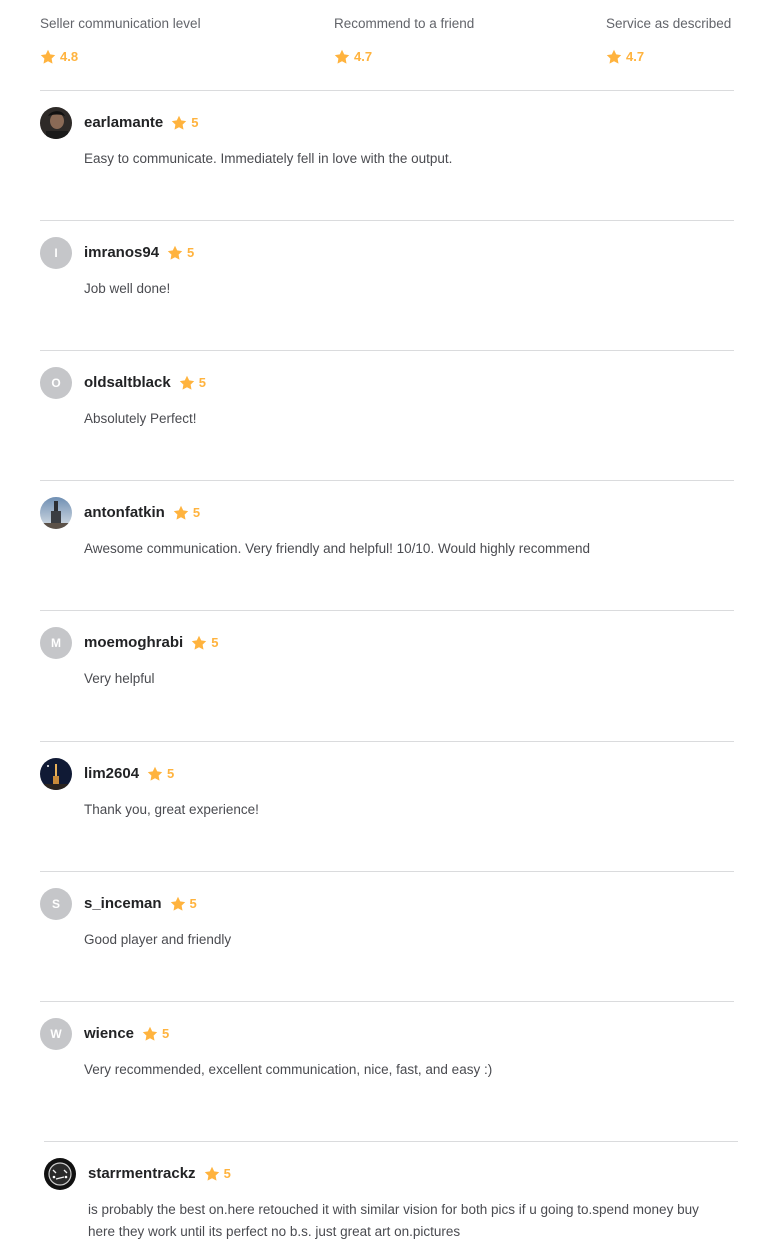 Image resolution: width=778 pixels, height=1256 pixels. I want to click on metric-recommend-to-friend: Recommend to a friend 4.7, so click(404, 40).